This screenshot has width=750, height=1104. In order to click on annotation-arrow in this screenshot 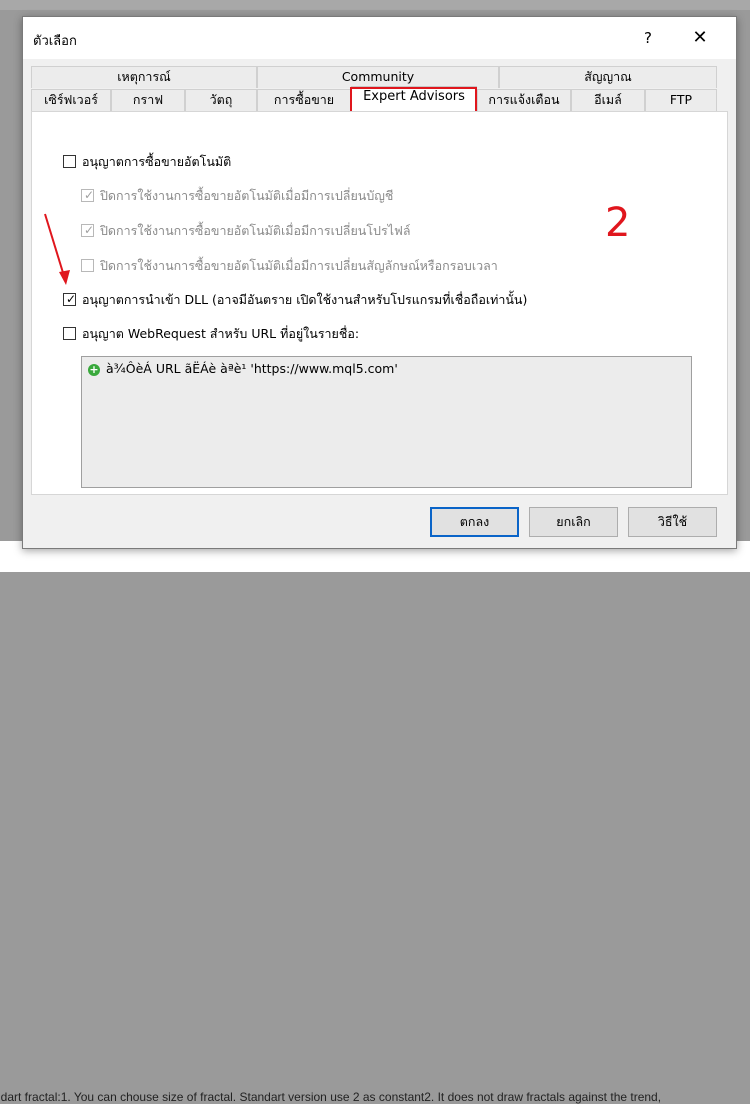, I will do `click(57, 249)`.